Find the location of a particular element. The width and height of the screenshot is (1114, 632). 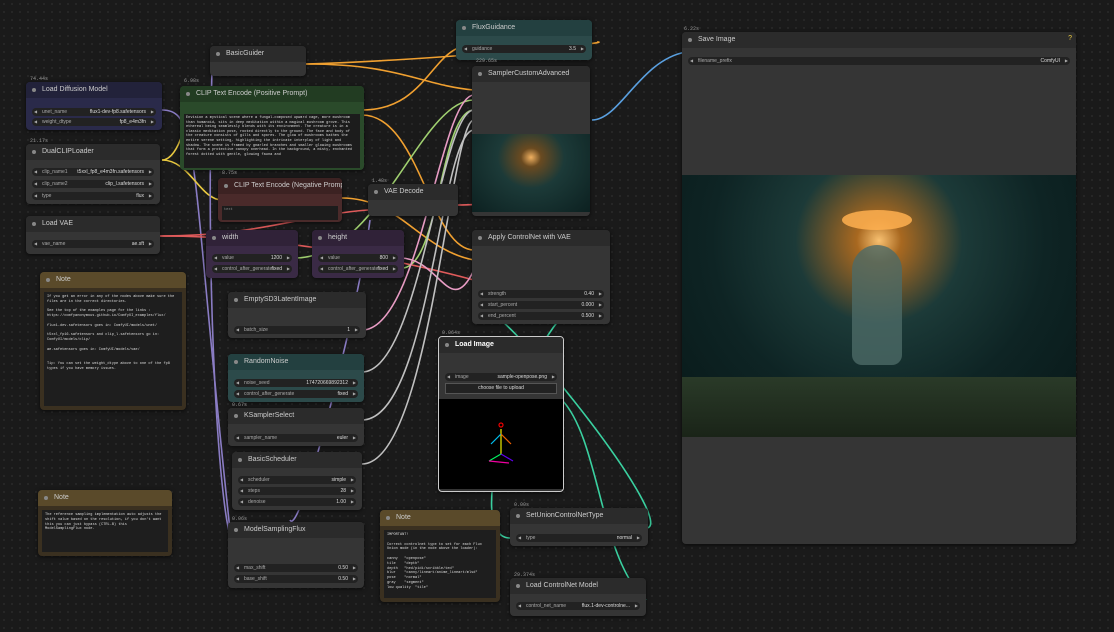

node-title: BasicGuider is located at coordinates (258, 54).